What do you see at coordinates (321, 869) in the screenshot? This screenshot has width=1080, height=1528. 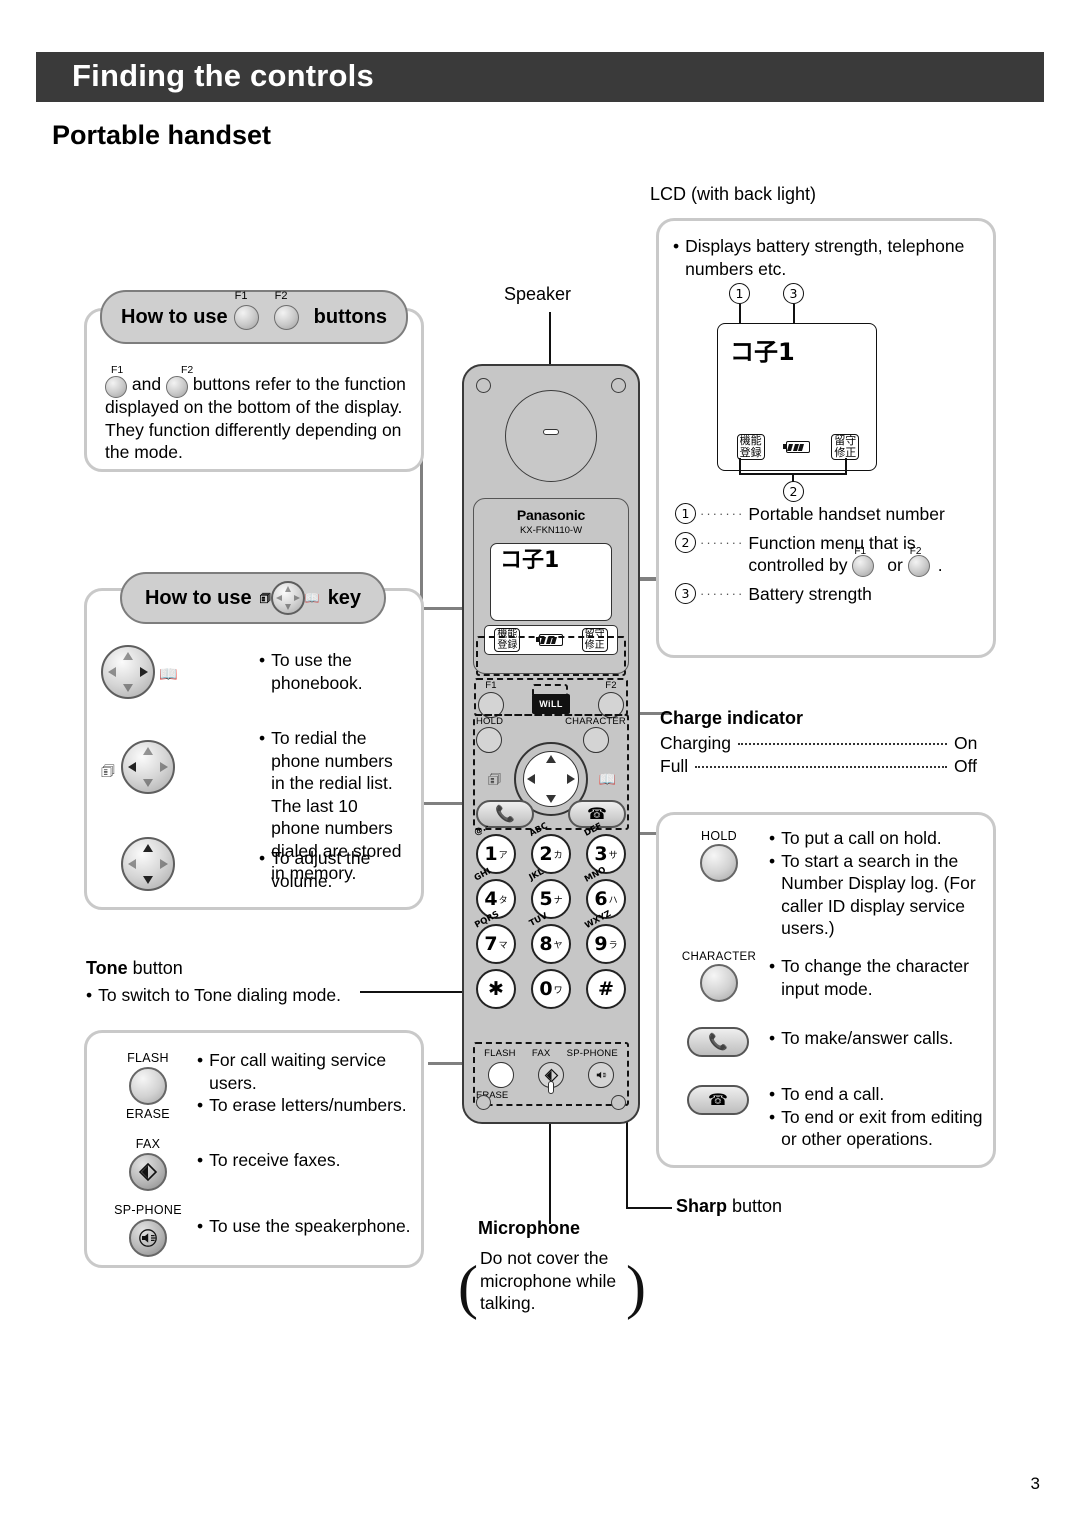 I see `nav-bullet-3: To adjust the volume.` at bounding box center [321, 869].